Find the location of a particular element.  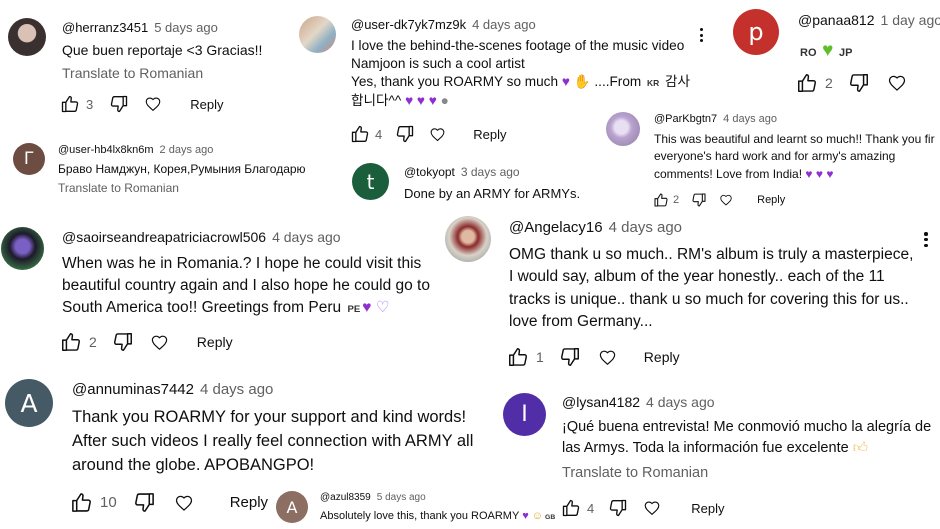

author-handle: @user-hb4lx8kn6m is located at coordinates (106, 150).